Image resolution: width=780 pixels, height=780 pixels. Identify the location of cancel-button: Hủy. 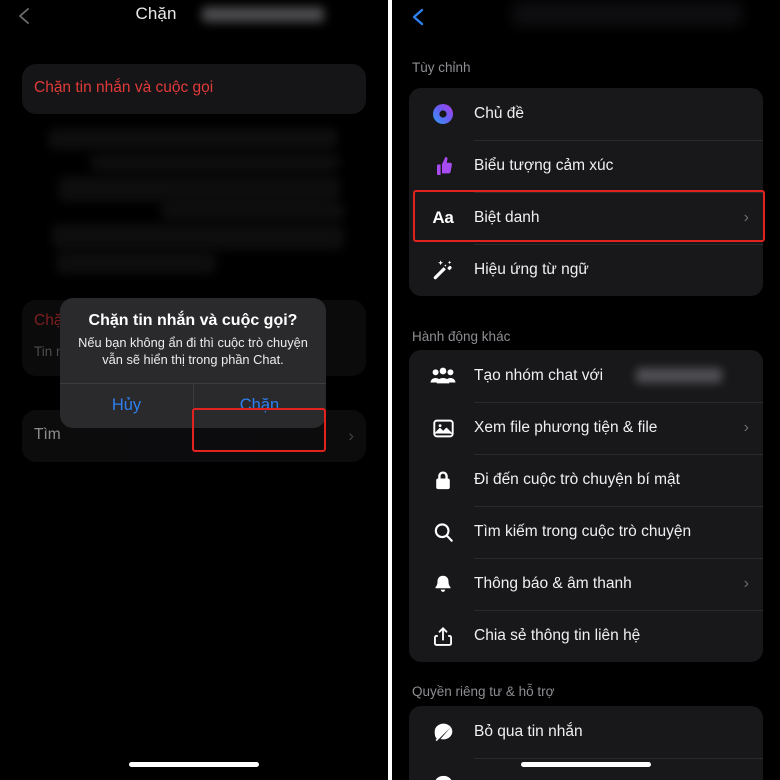
(126, 406).